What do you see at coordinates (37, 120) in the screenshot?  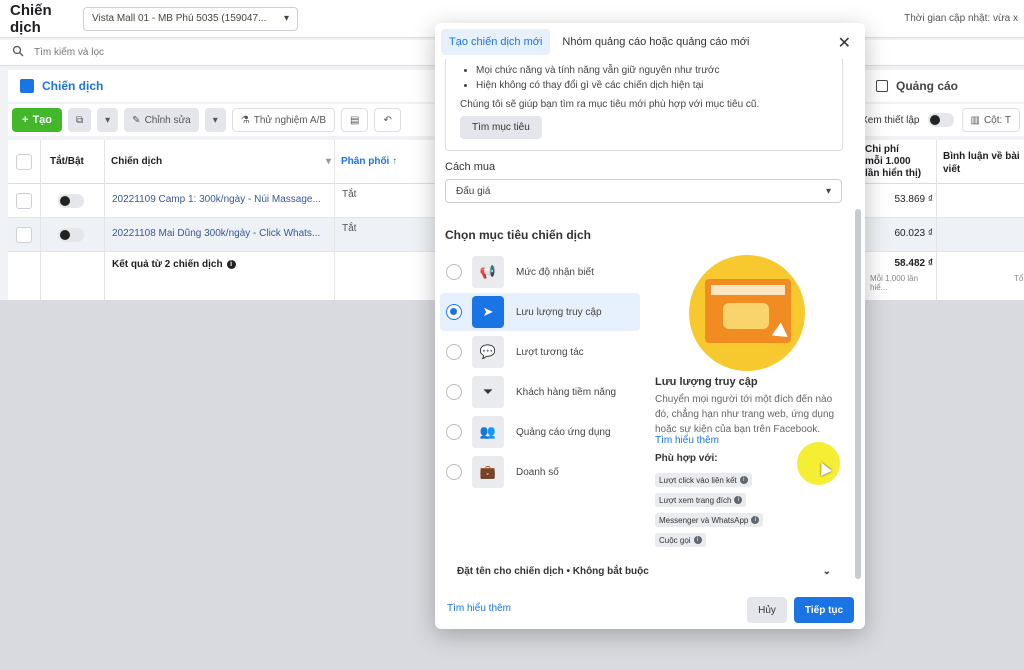 I see `create-button: + Tạo` at bounding box center [37, 120].